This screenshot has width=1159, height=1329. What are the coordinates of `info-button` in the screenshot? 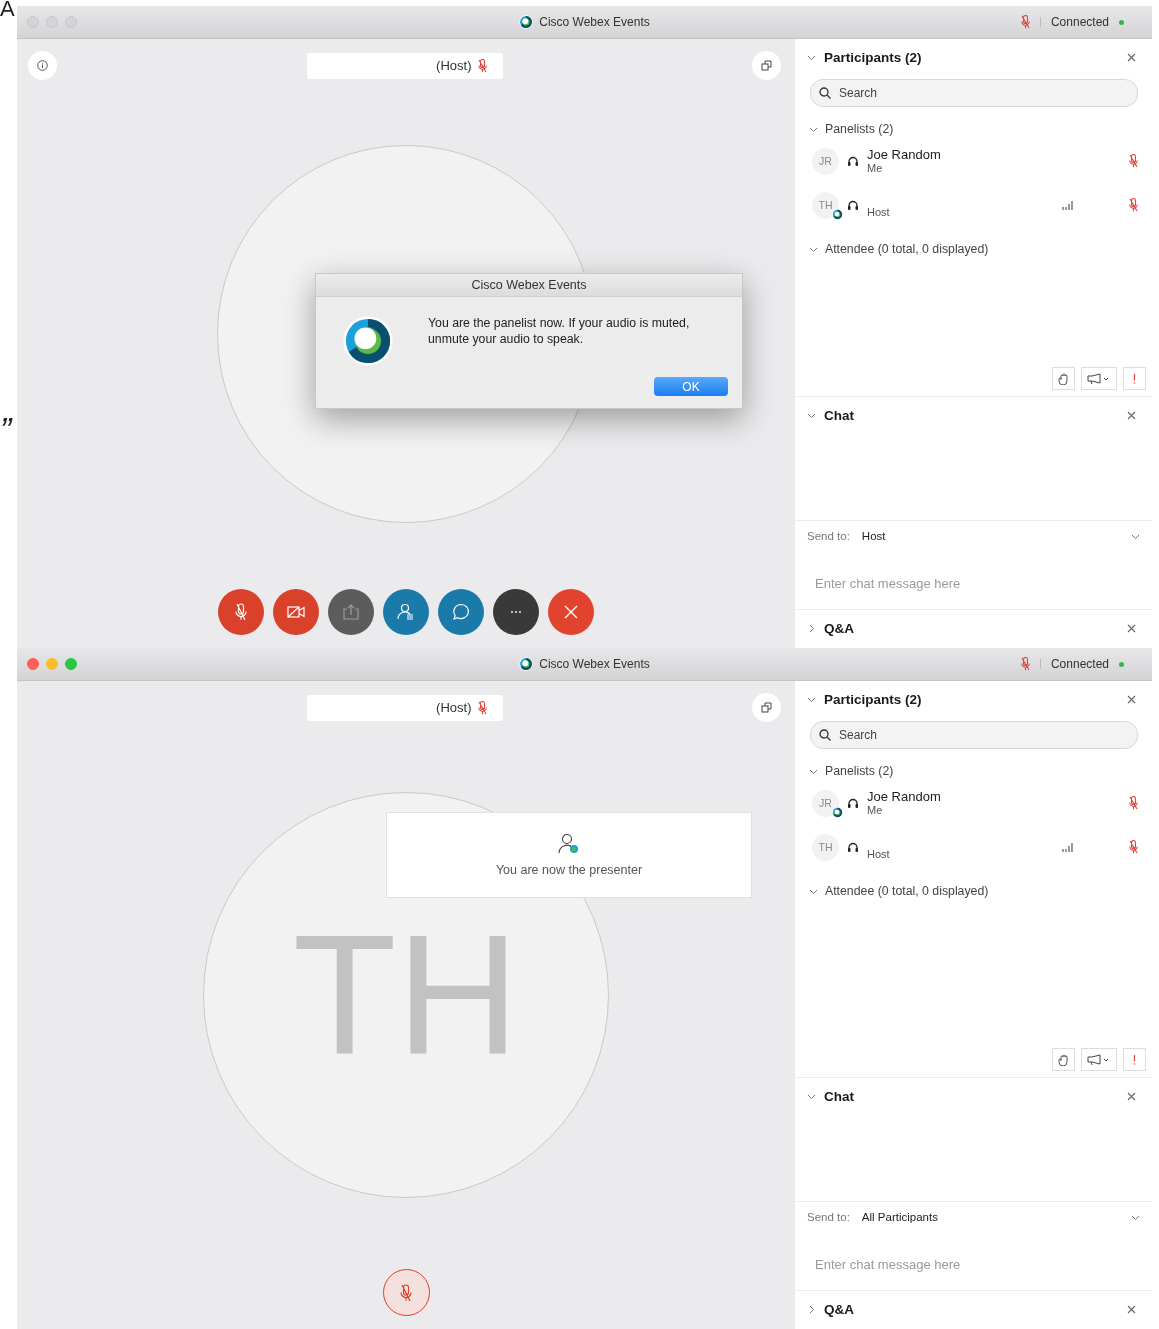 It's located at (42, 65).